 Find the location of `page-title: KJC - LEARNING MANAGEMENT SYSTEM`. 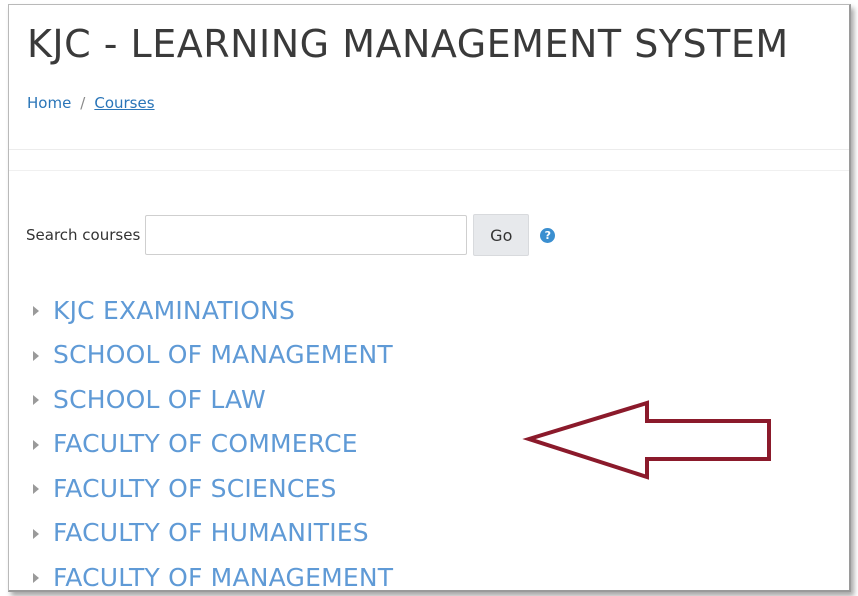

page-title: KJC - LEARNING MANAGEMENT SYSTEM is located at coordinates (408, 44).